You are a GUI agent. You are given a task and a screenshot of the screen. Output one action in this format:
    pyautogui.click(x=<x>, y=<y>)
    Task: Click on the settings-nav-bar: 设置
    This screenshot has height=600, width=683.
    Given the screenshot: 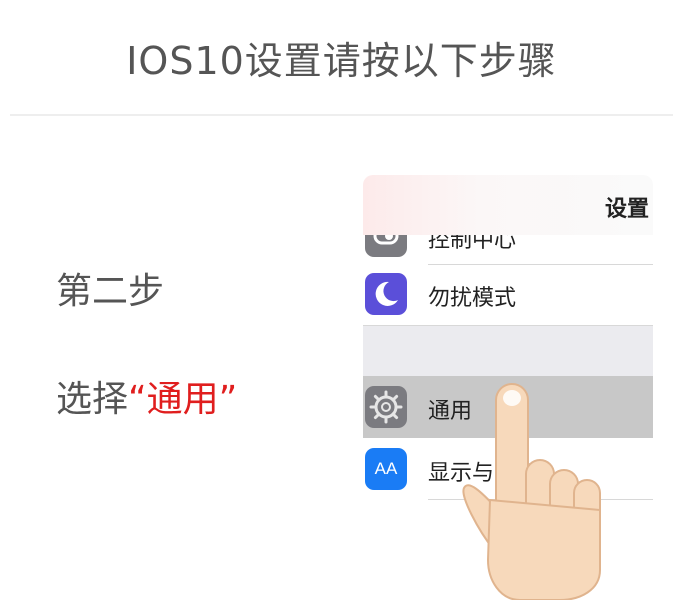 What is the action you would take?
    pyautogui.click(x=508, y=205)
    